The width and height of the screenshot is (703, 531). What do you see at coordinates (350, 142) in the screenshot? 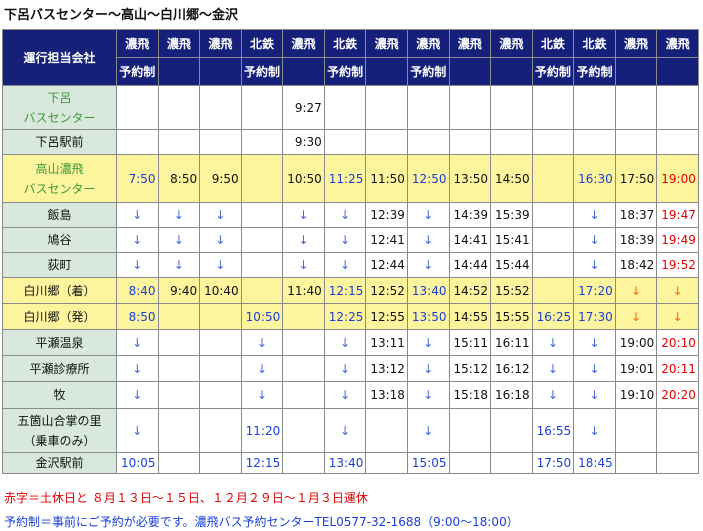
I see `table-row: 下呂駅前 9:30` at bounding box center [350, 142].